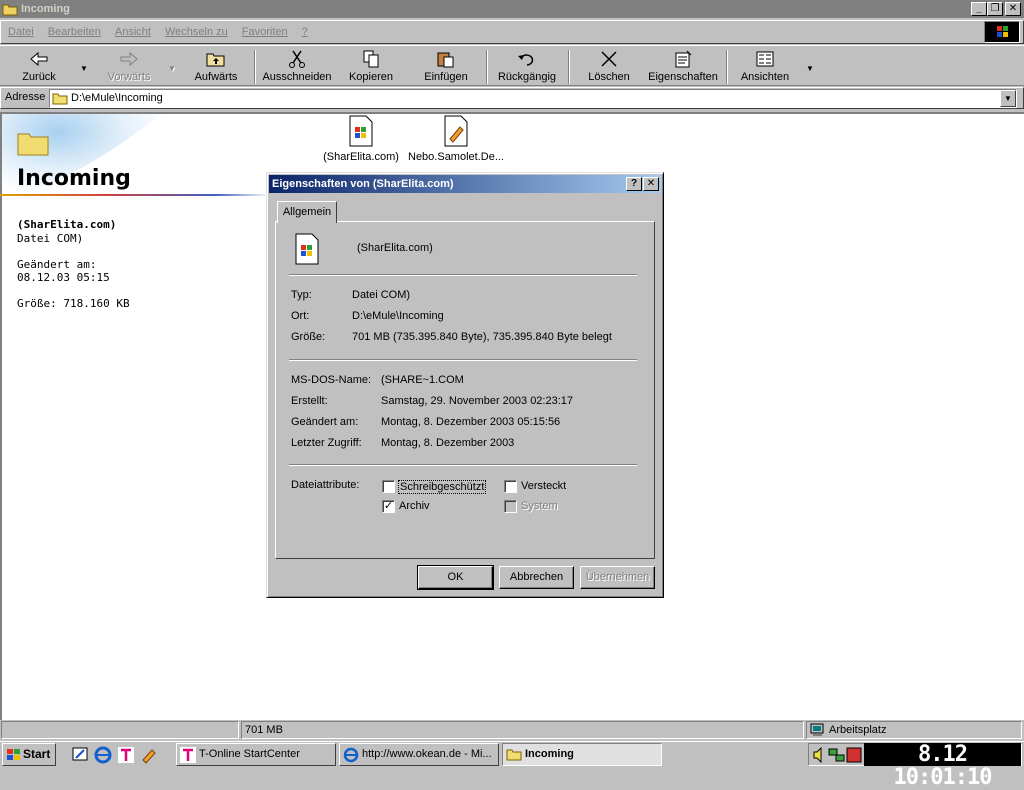 The height and width of the screenshot is (790, 1024). What do you see at coordinates (1002, 32) in the screenshot?
I see `windows-logo-icon` at bounding box center [1002, 32].